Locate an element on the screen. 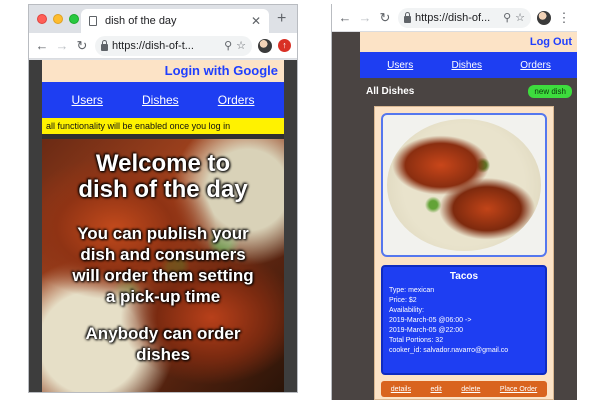 Image resolution: width=600 pixels, height=400 pixels. hero-title-line: Welcome to is located at coordinates (163, 163).